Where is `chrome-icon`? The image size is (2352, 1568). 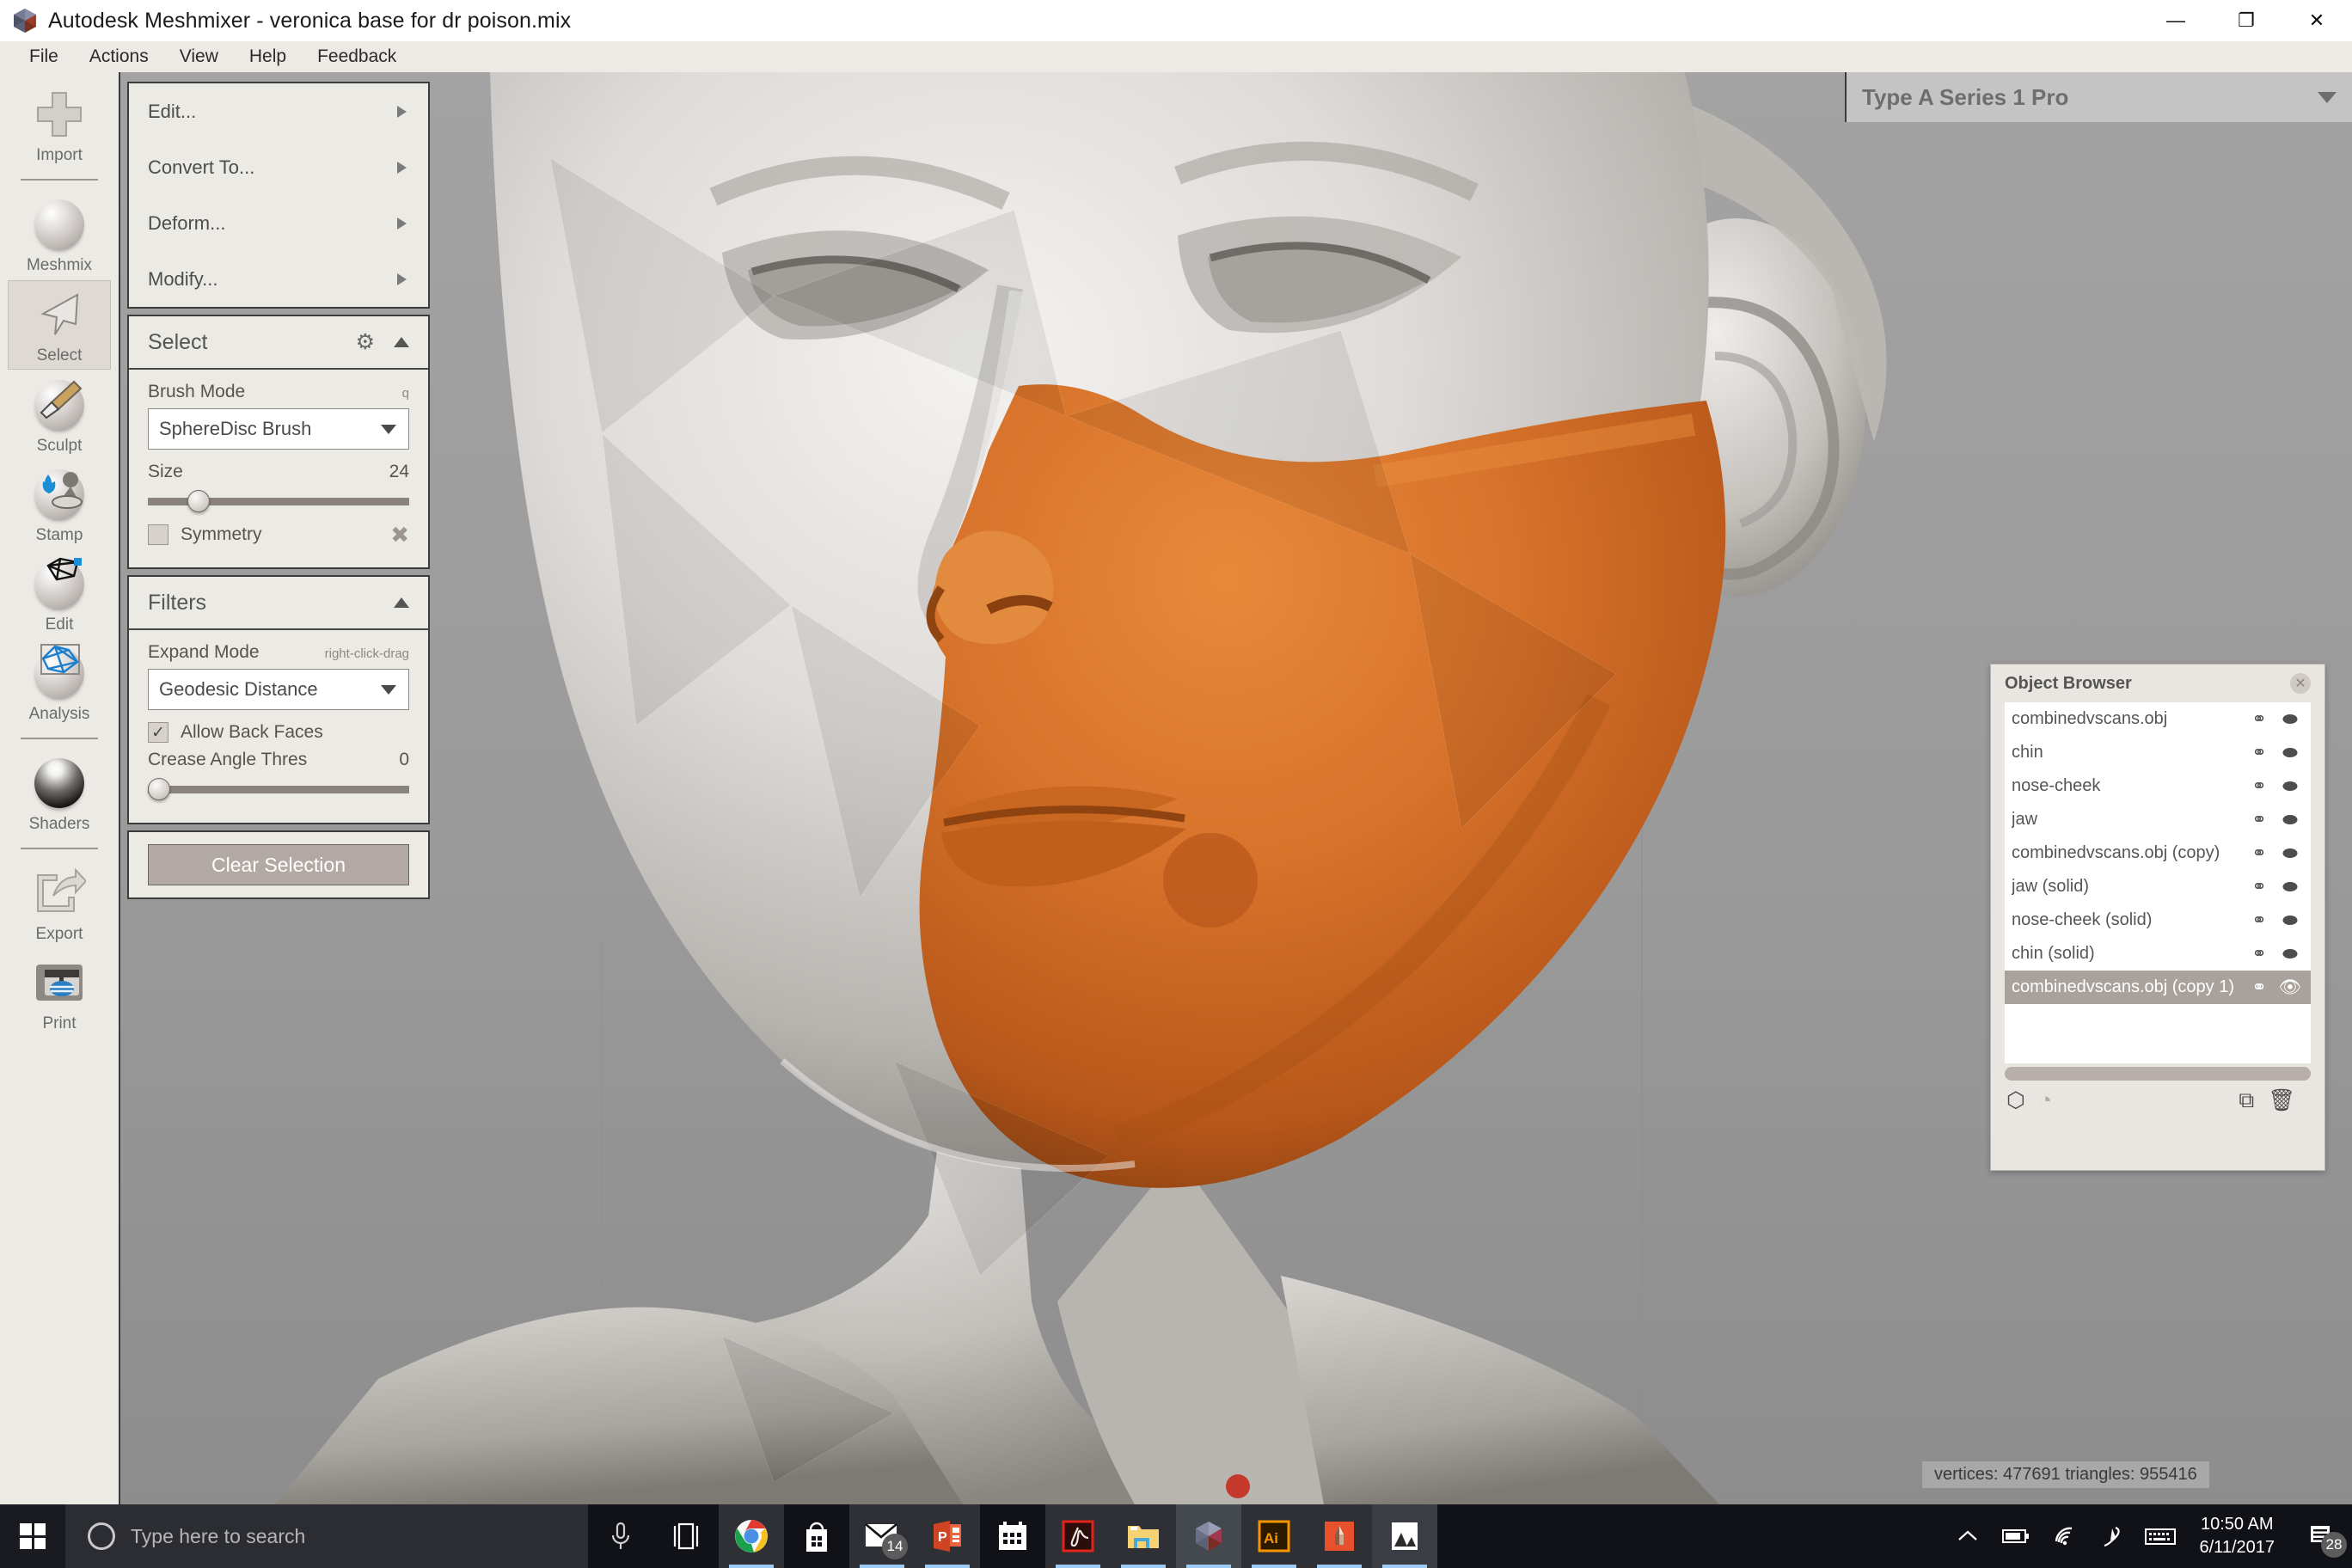
chrome-icon is located at coordinates (751, 1536).